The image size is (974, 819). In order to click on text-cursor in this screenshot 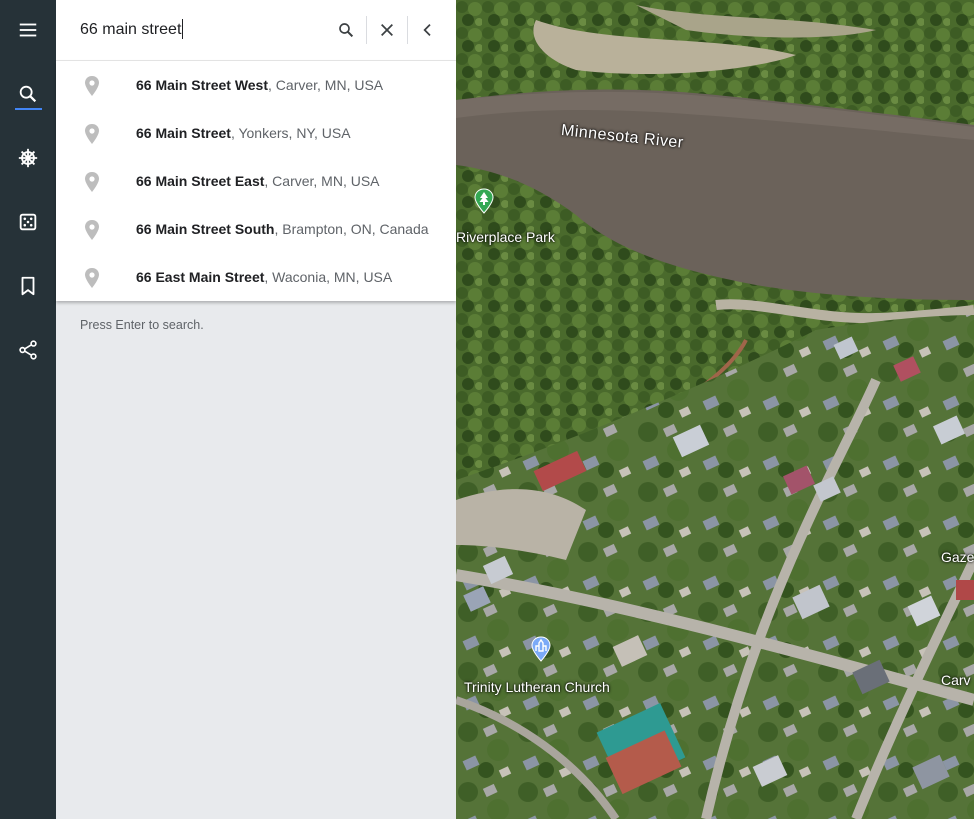, I will do `click(182, 29)`.